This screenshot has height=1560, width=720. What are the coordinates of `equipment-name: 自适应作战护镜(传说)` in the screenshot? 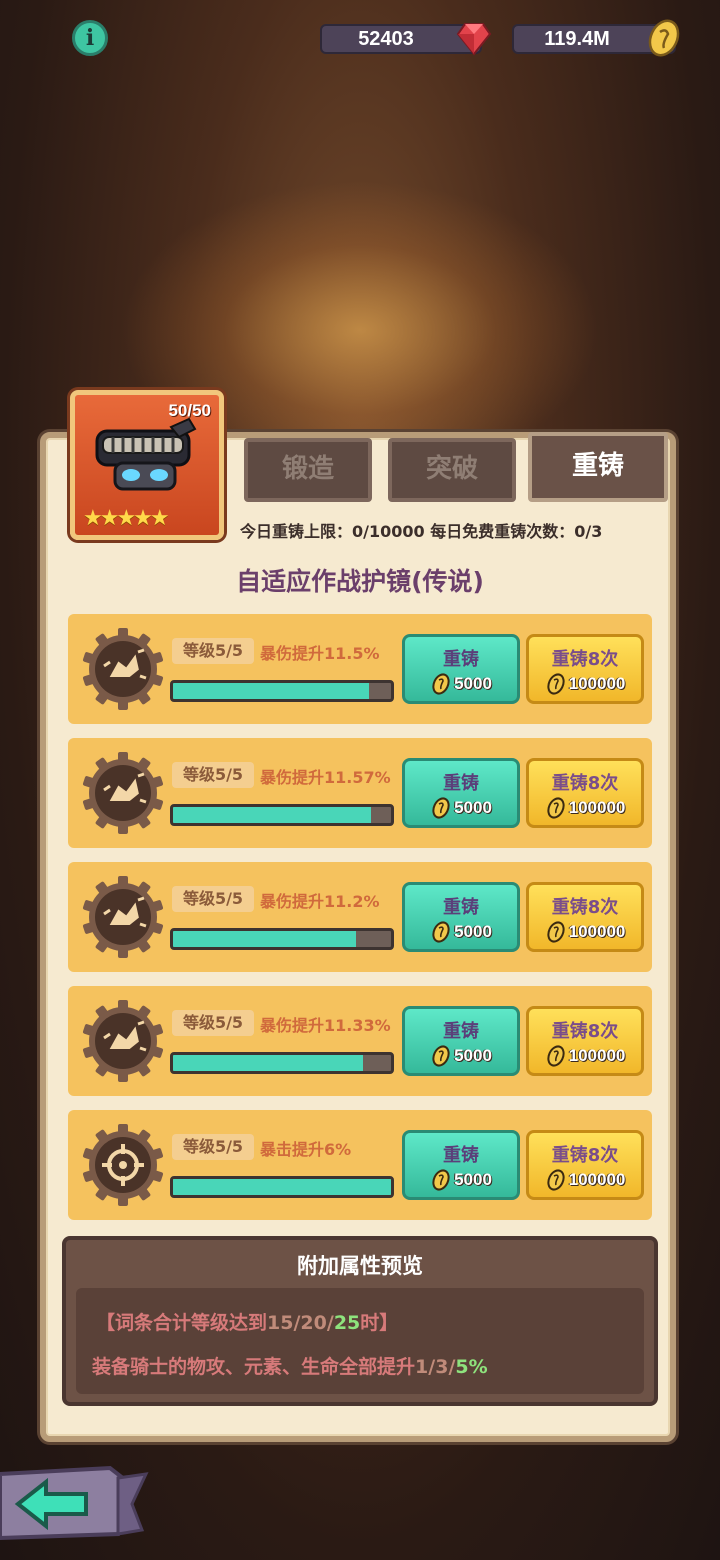 It's located at (360, 581).